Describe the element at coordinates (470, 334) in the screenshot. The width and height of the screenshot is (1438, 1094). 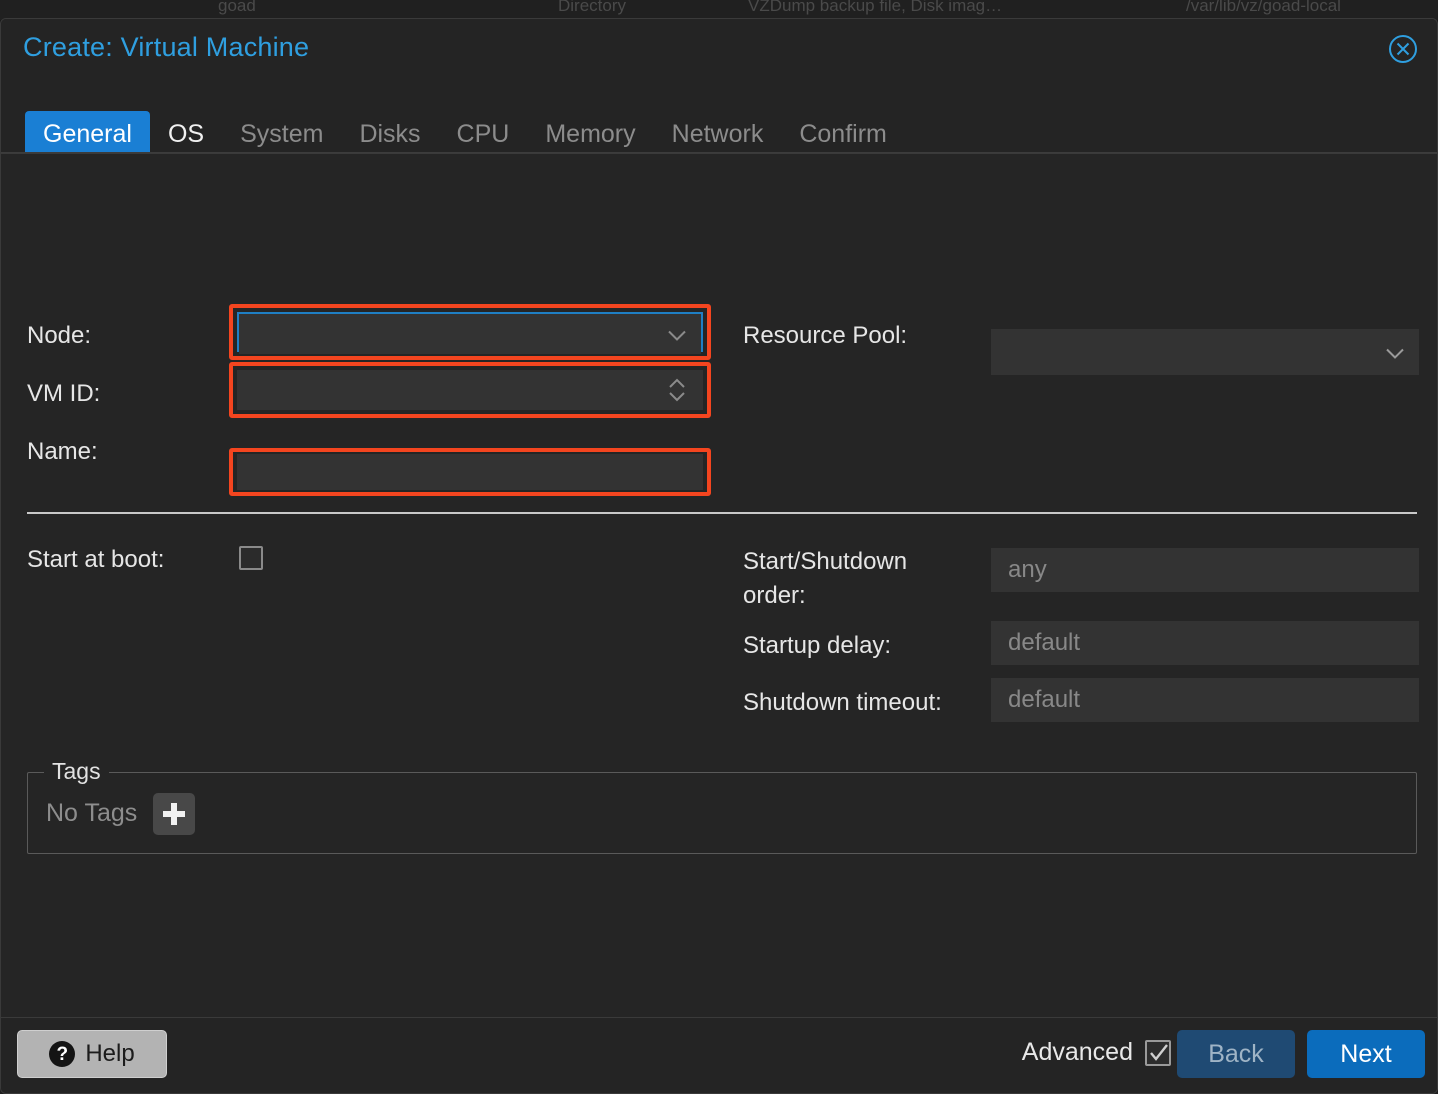
I see `node-select` at that location.